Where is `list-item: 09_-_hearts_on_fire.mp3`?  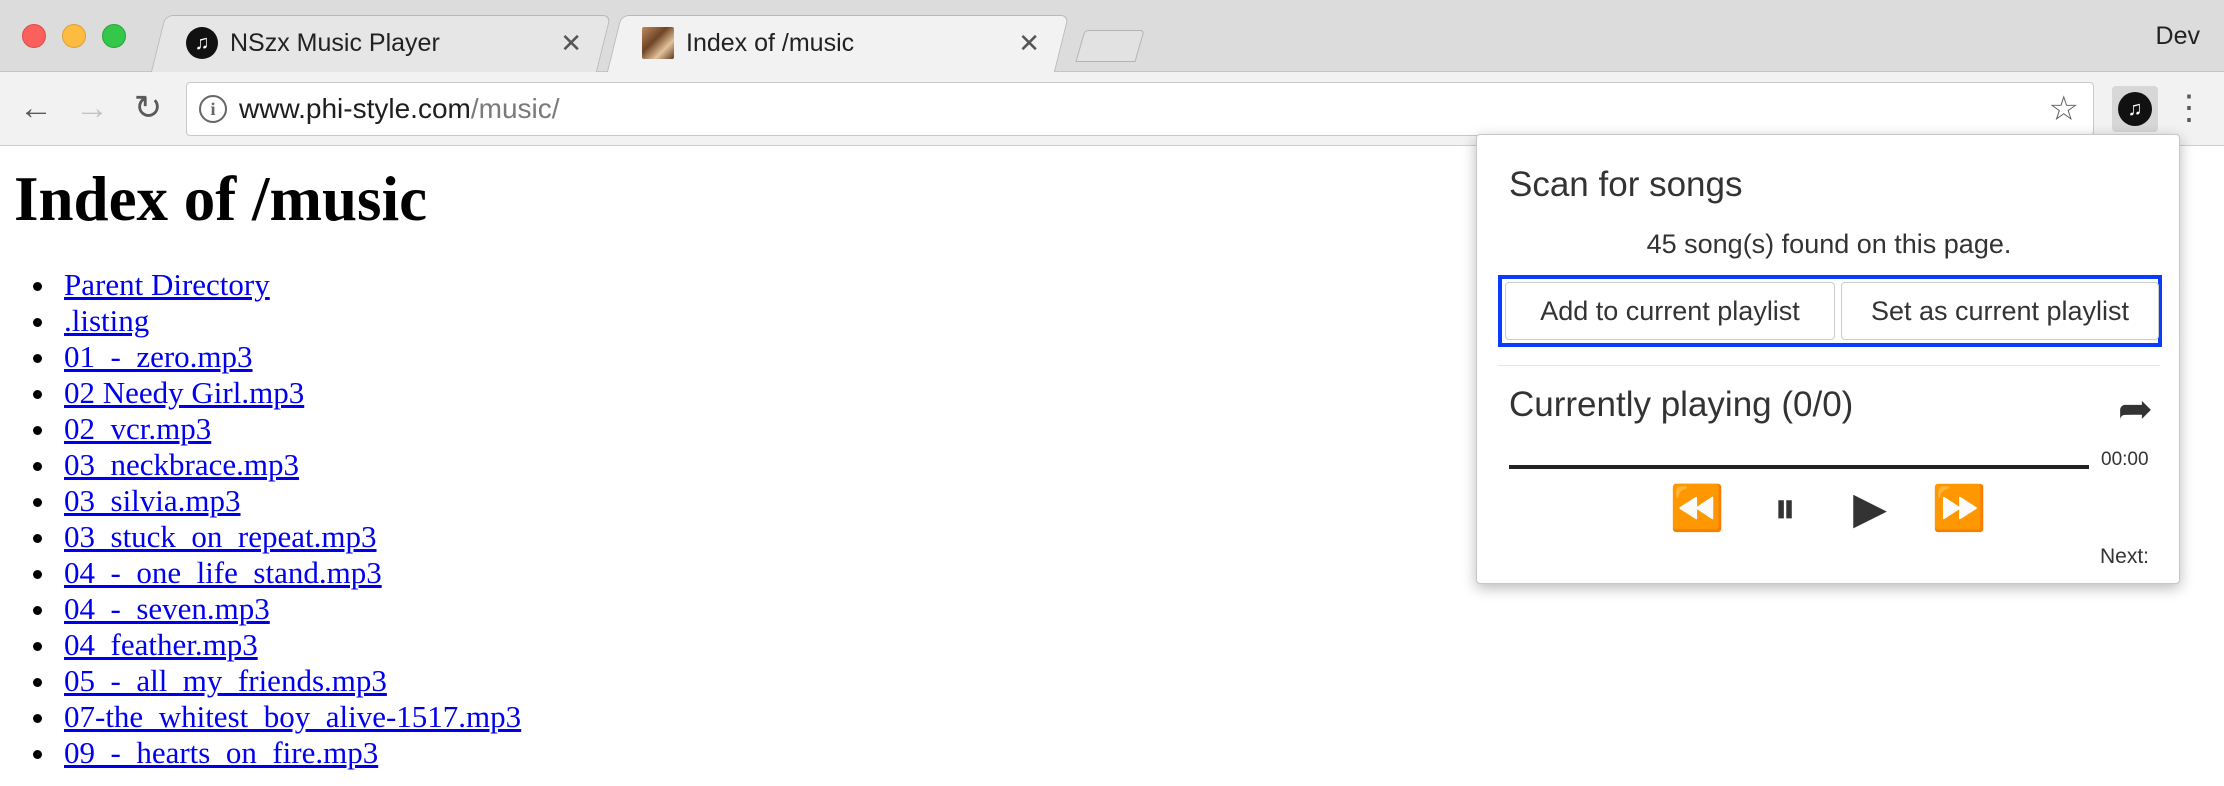
list-item: 09_-_hearts_on_fire.mp3 is located at coordinates (289, 753).